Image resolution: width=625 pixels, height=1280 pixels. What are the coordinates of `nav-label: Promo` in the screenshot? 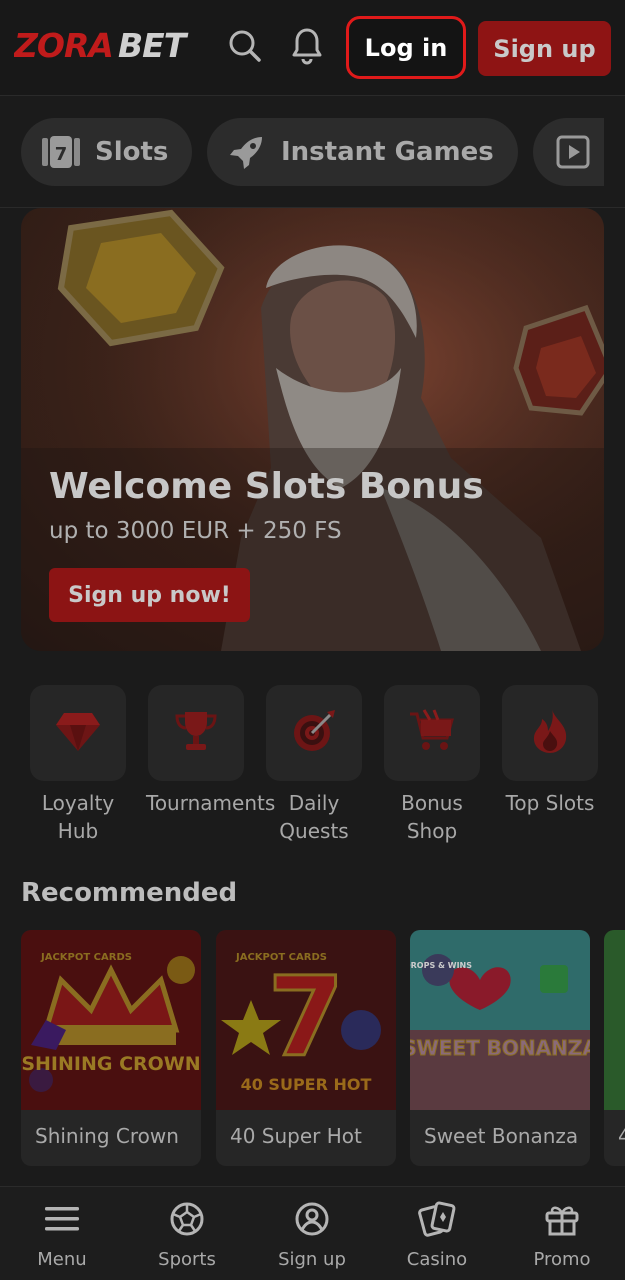 It's located at (562, 1259).